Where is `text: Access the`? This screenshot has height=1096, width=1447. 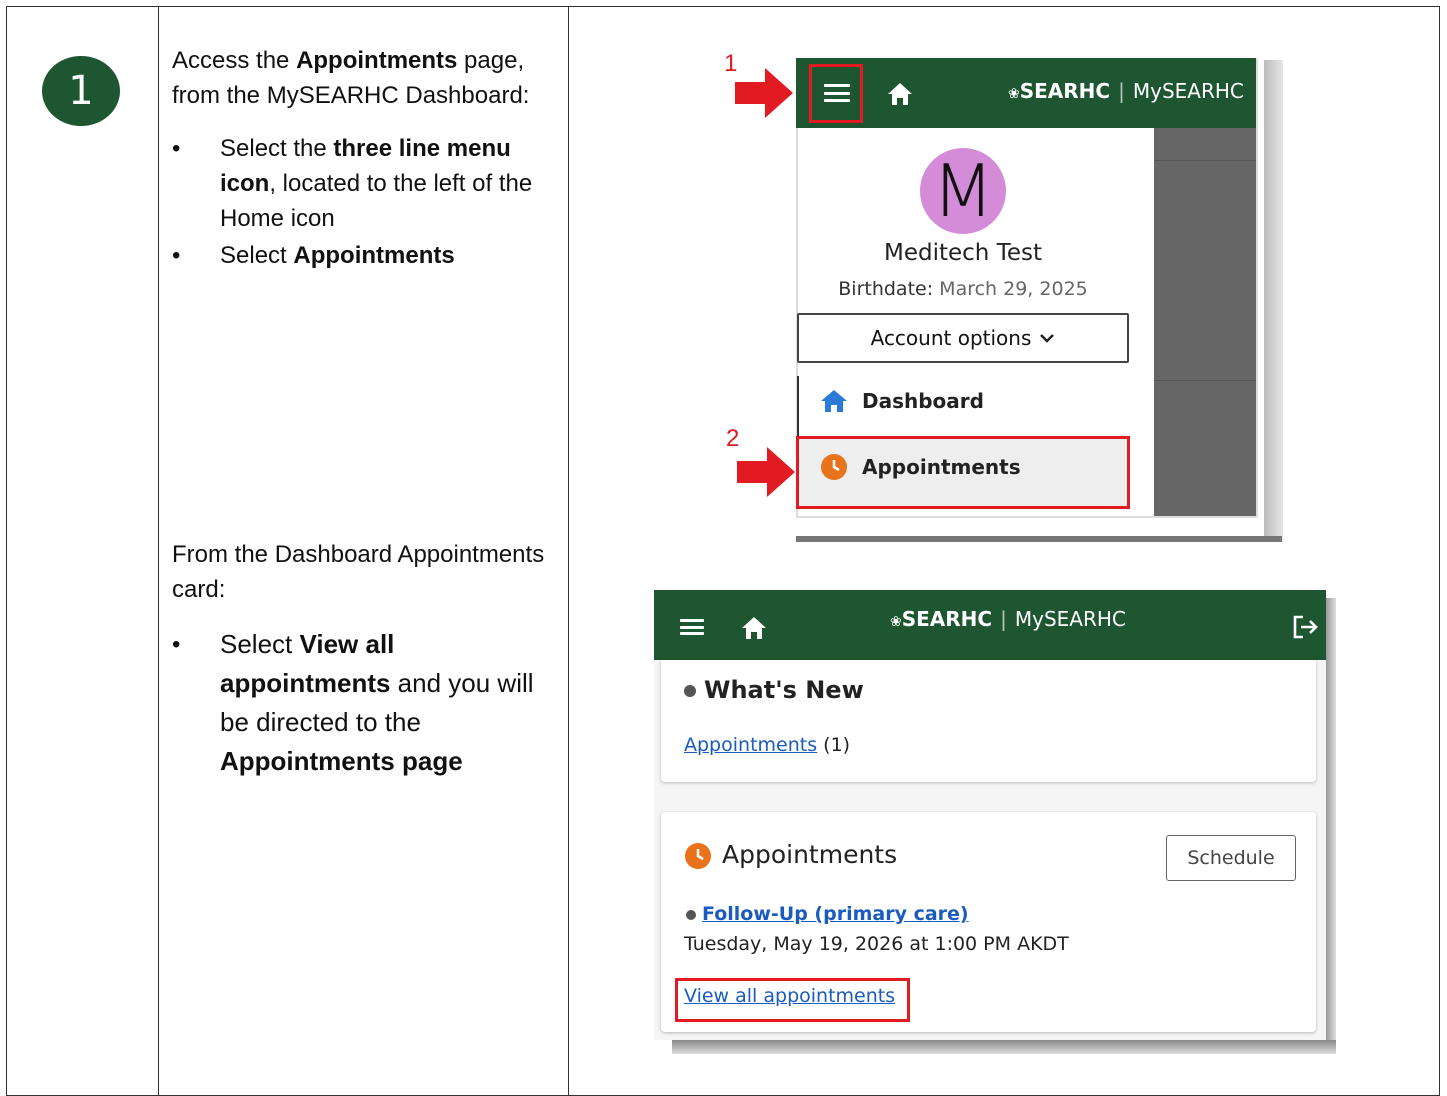 text: Access the is located at coordinates (234, 60).